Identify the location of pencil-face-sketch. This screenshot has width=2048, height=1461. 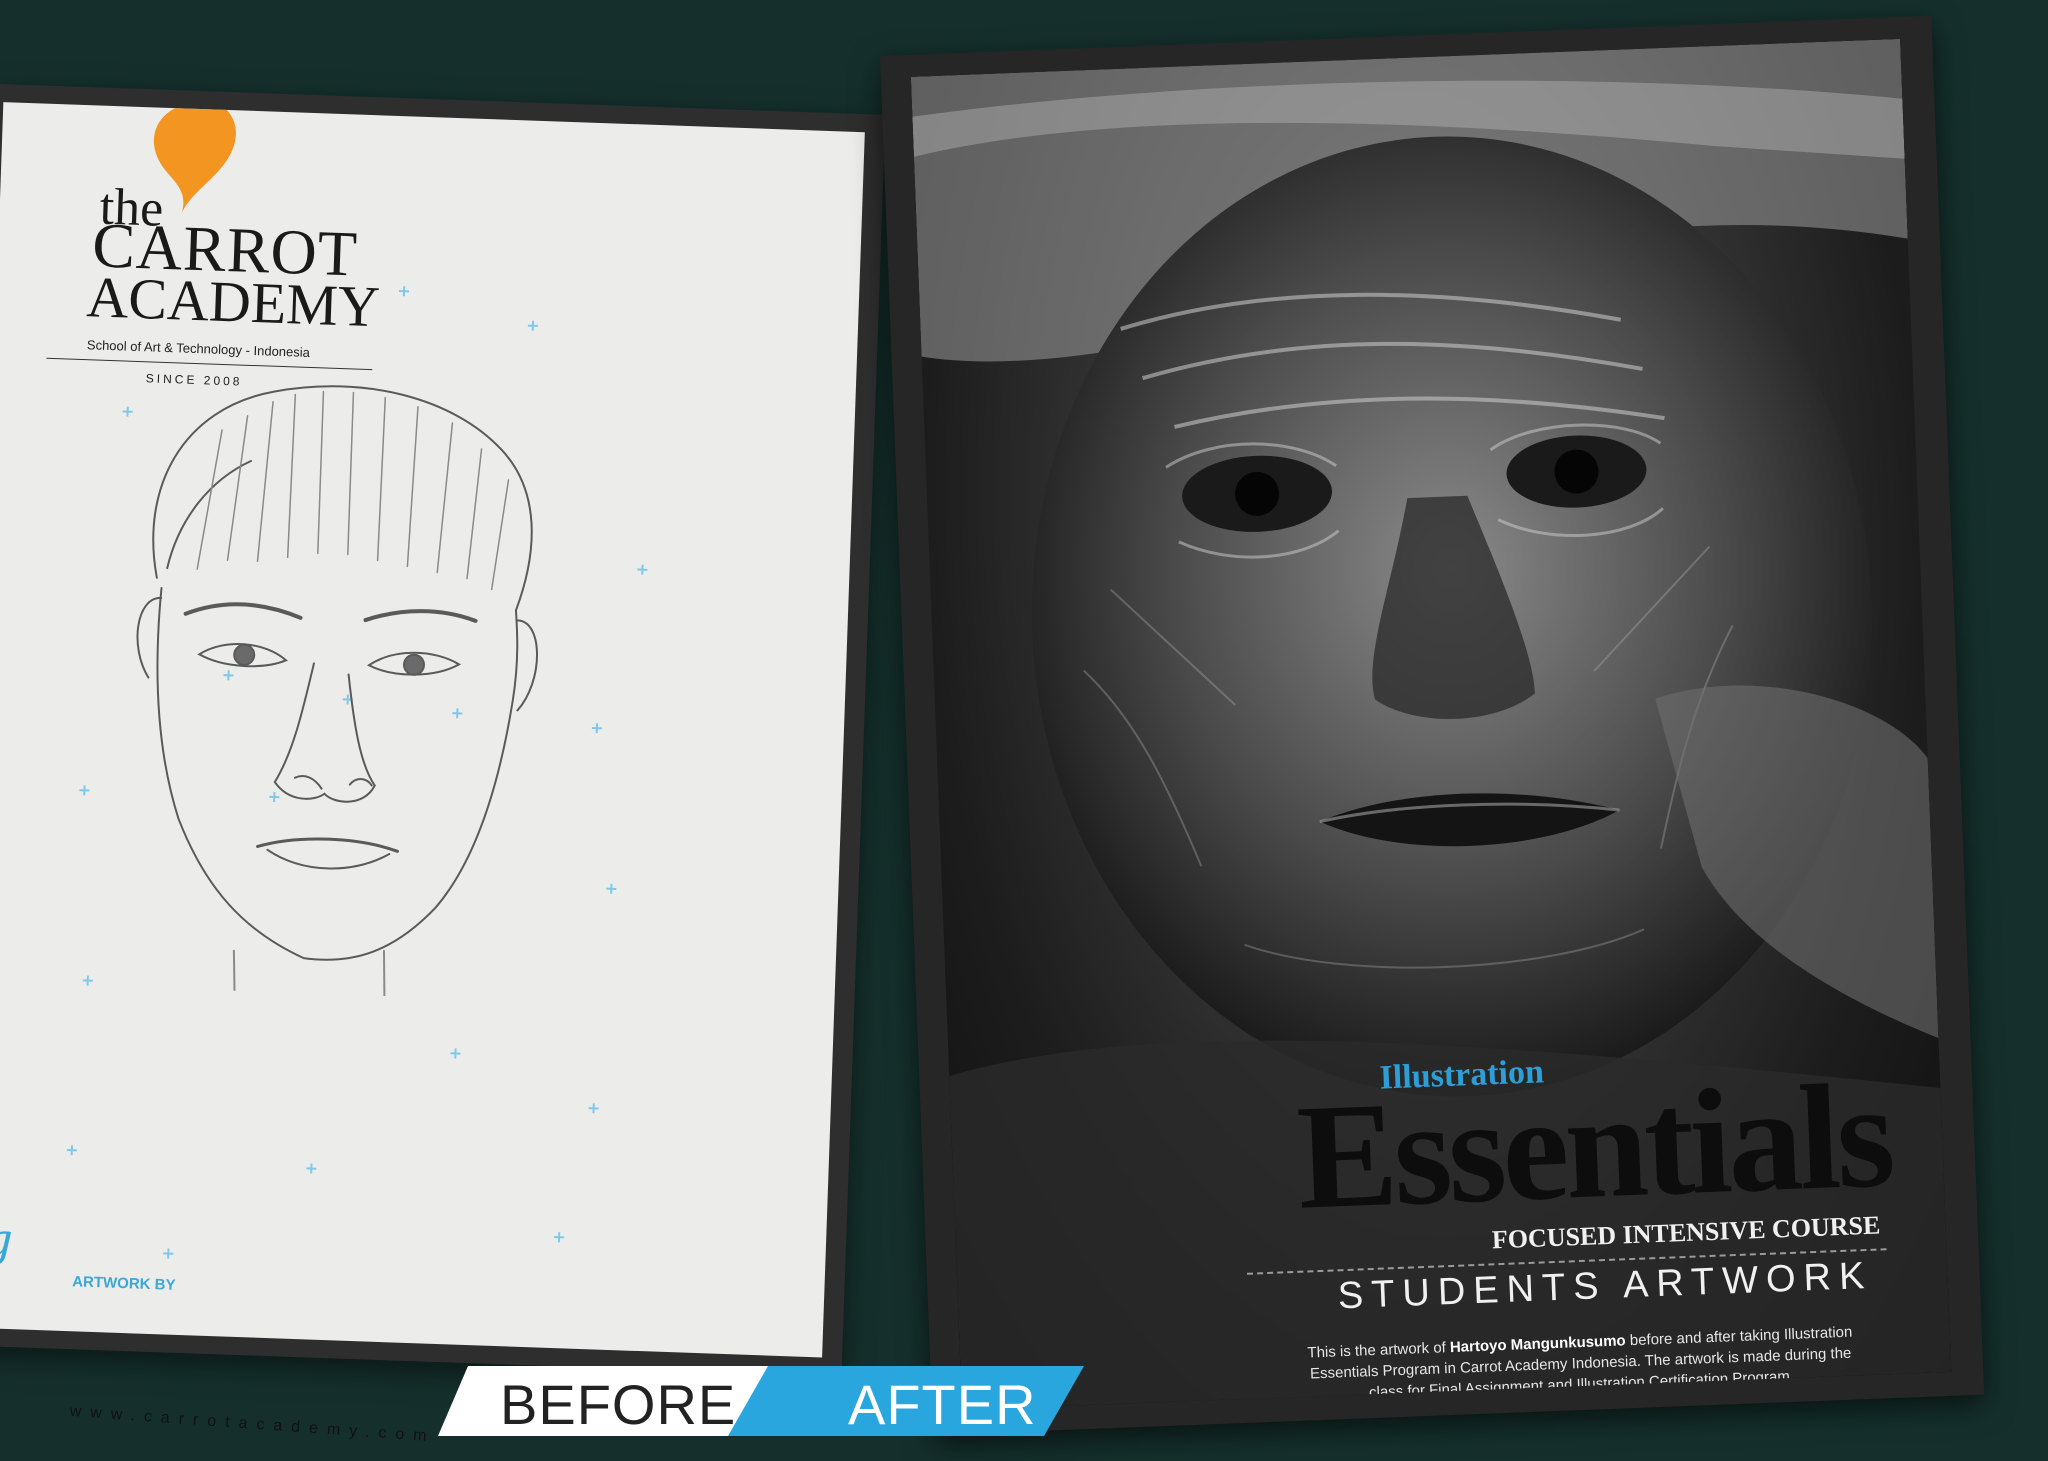
(337, 691).